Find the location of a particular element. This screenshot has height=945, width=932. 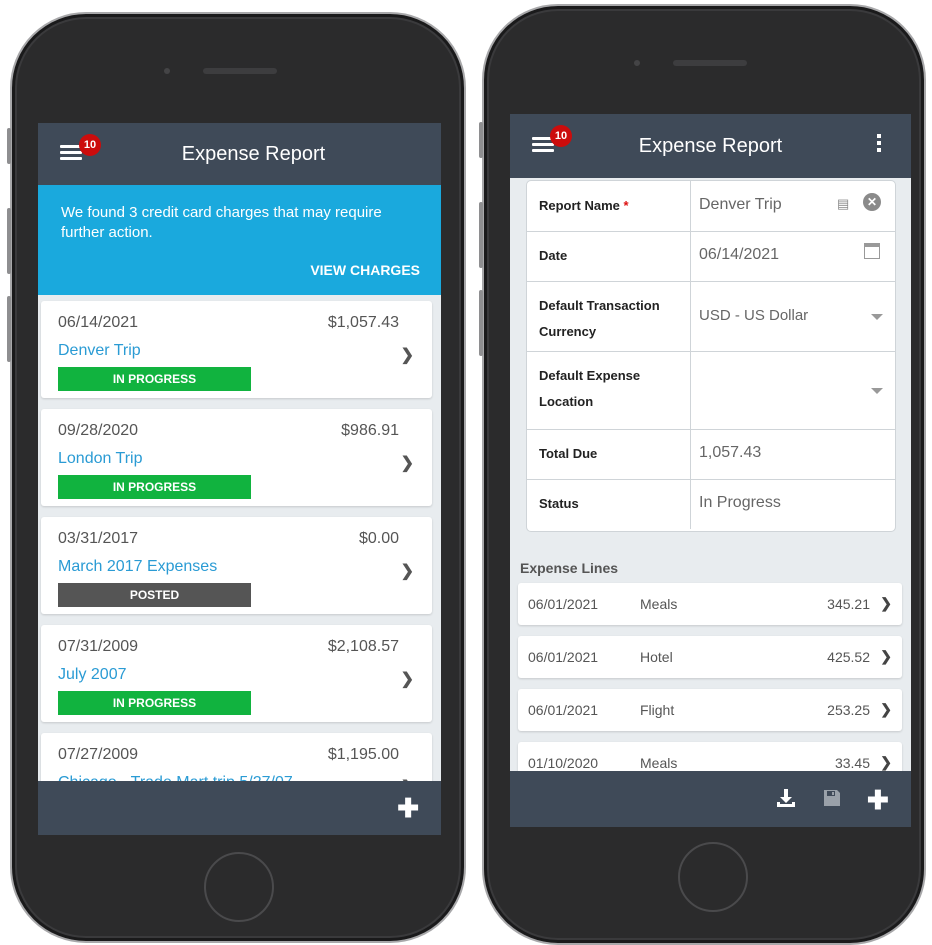

report-name-input: Denver Trip is located at coordinates (740, 205).